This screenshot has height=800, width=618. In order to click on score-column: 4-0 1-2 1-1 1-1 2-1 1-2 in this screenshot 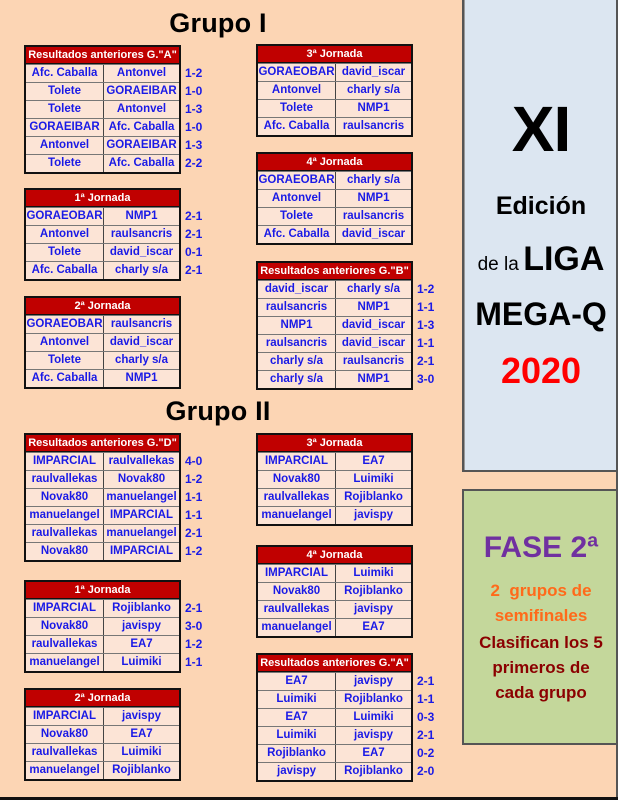, I will do `click(196, 506)`.